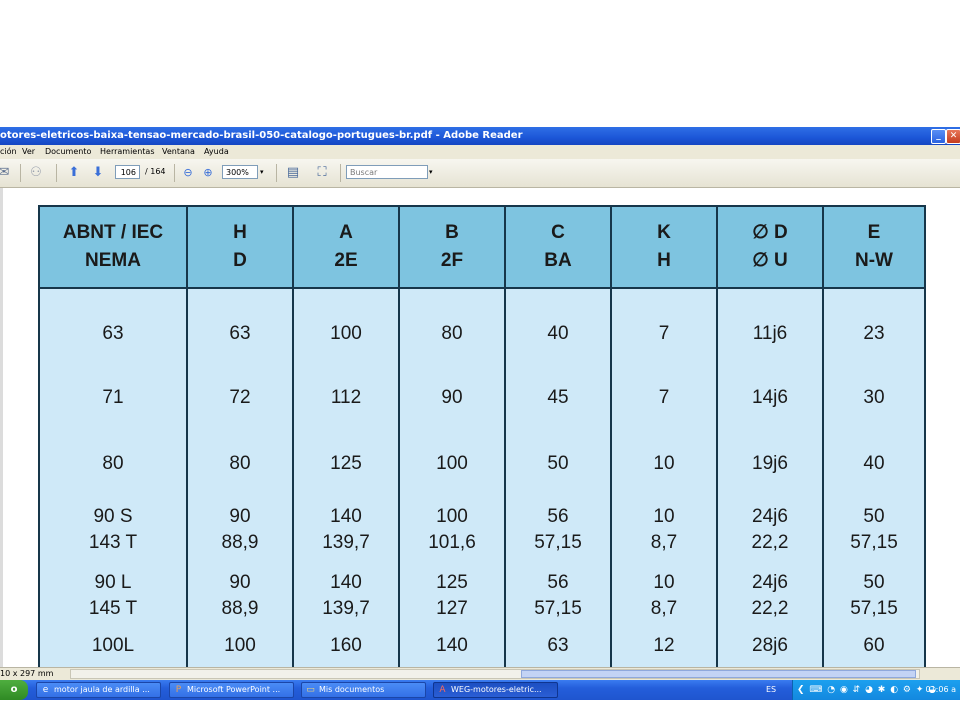 The image size is (960, 720). I want to click on column-header-label: N-W, so click(874, 260).